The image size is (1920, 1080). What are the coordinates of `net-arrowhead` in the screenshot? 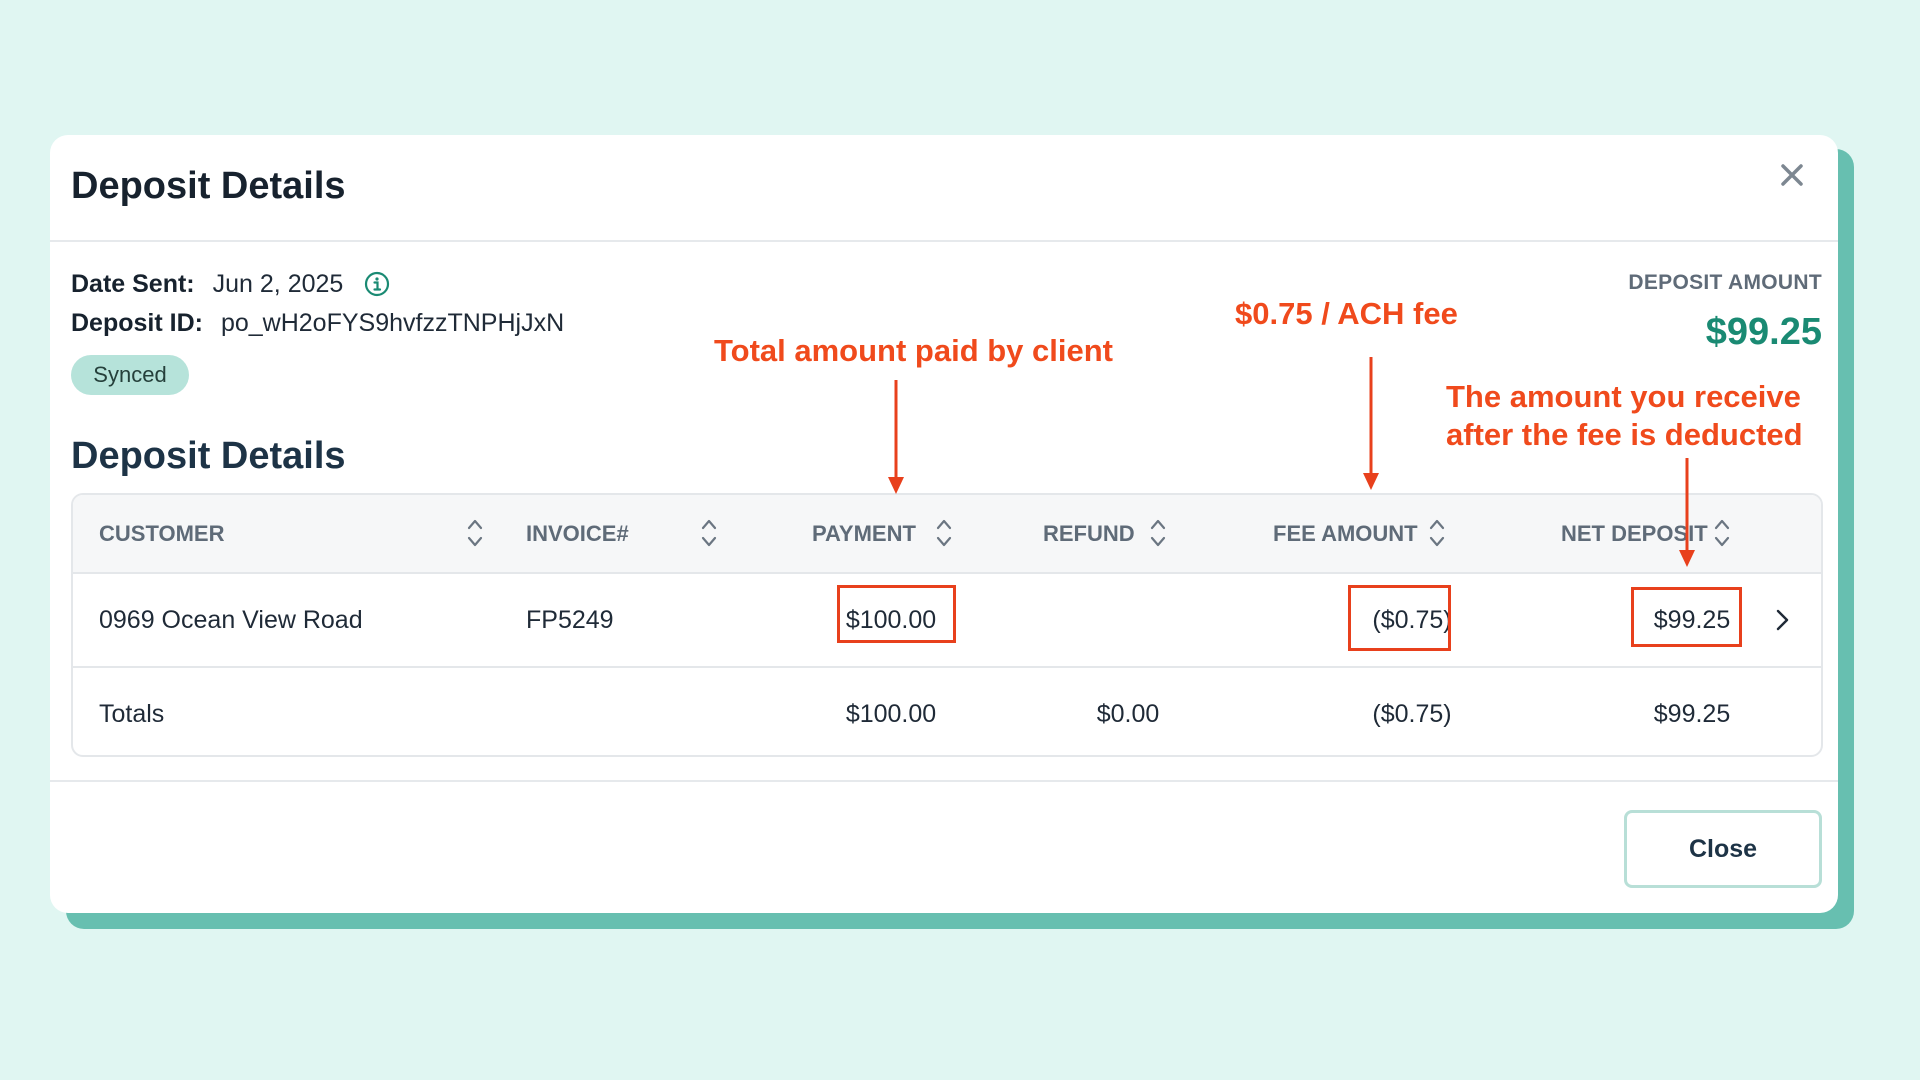 It's located at (1687, 558).